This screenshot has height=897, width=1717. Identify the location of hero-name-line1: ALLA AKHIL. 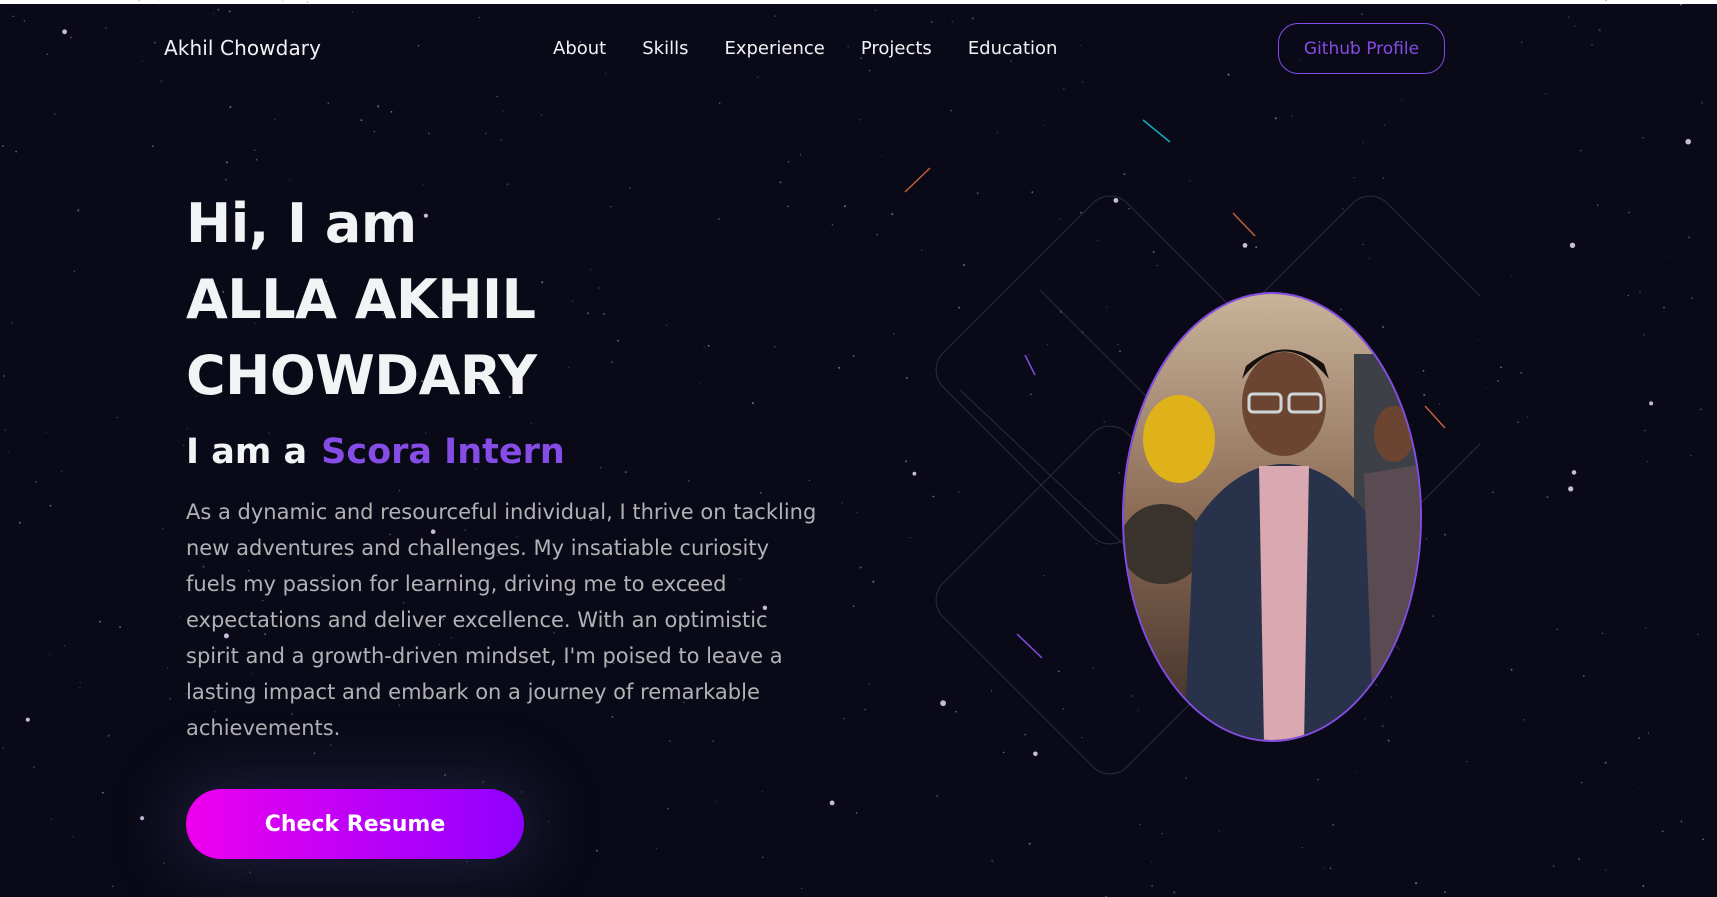
(361, 299).